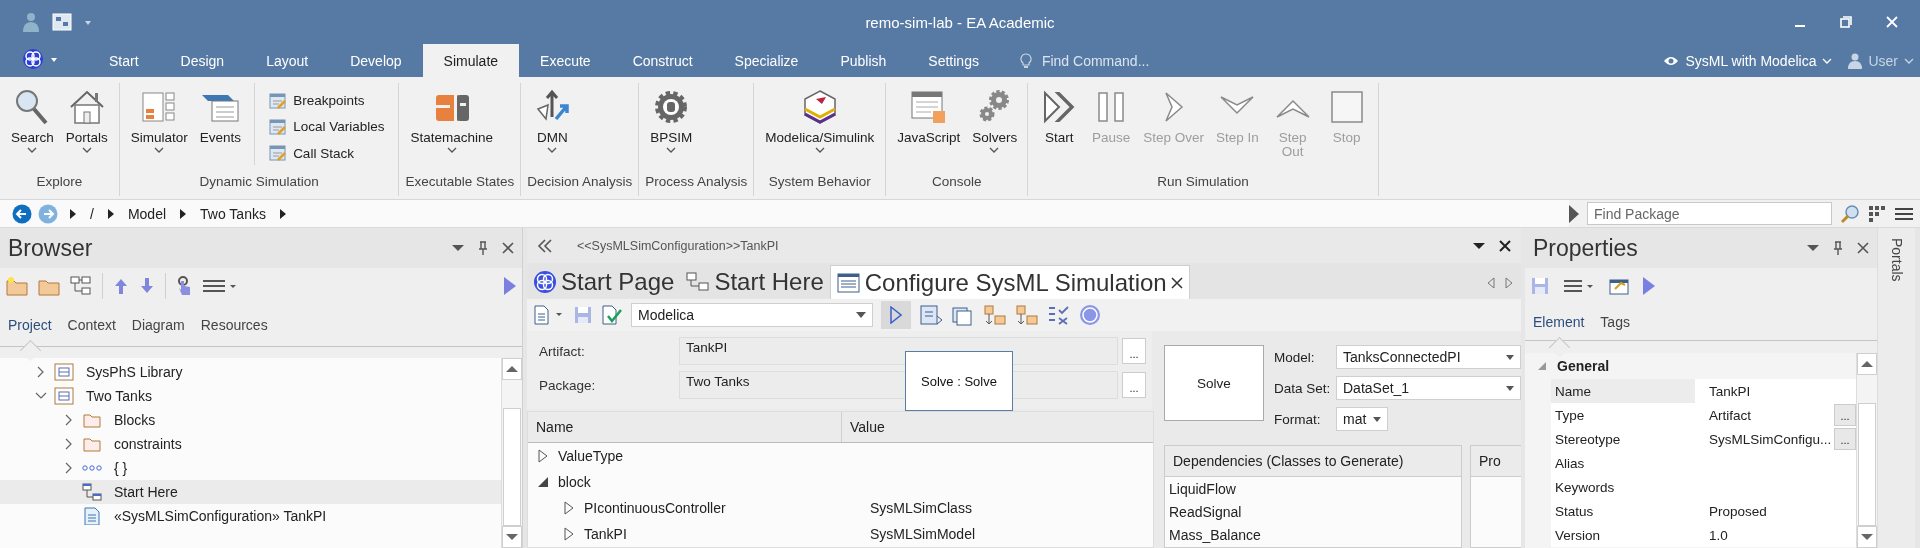  What do you see at coordinates (147, 286) in the screenshot?
I see `arrow-down-icon` at bounding box center [147, 286].